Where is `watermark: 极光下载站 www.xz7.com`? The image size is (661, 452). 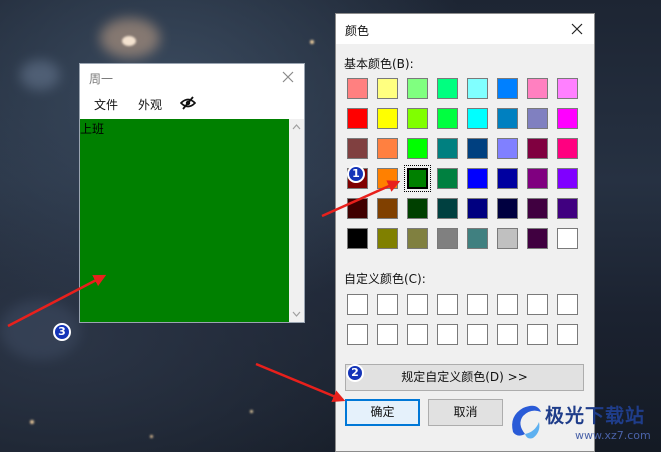 watermark: 极光下载站 www.xz7.com is located at coordinates (584, 425).